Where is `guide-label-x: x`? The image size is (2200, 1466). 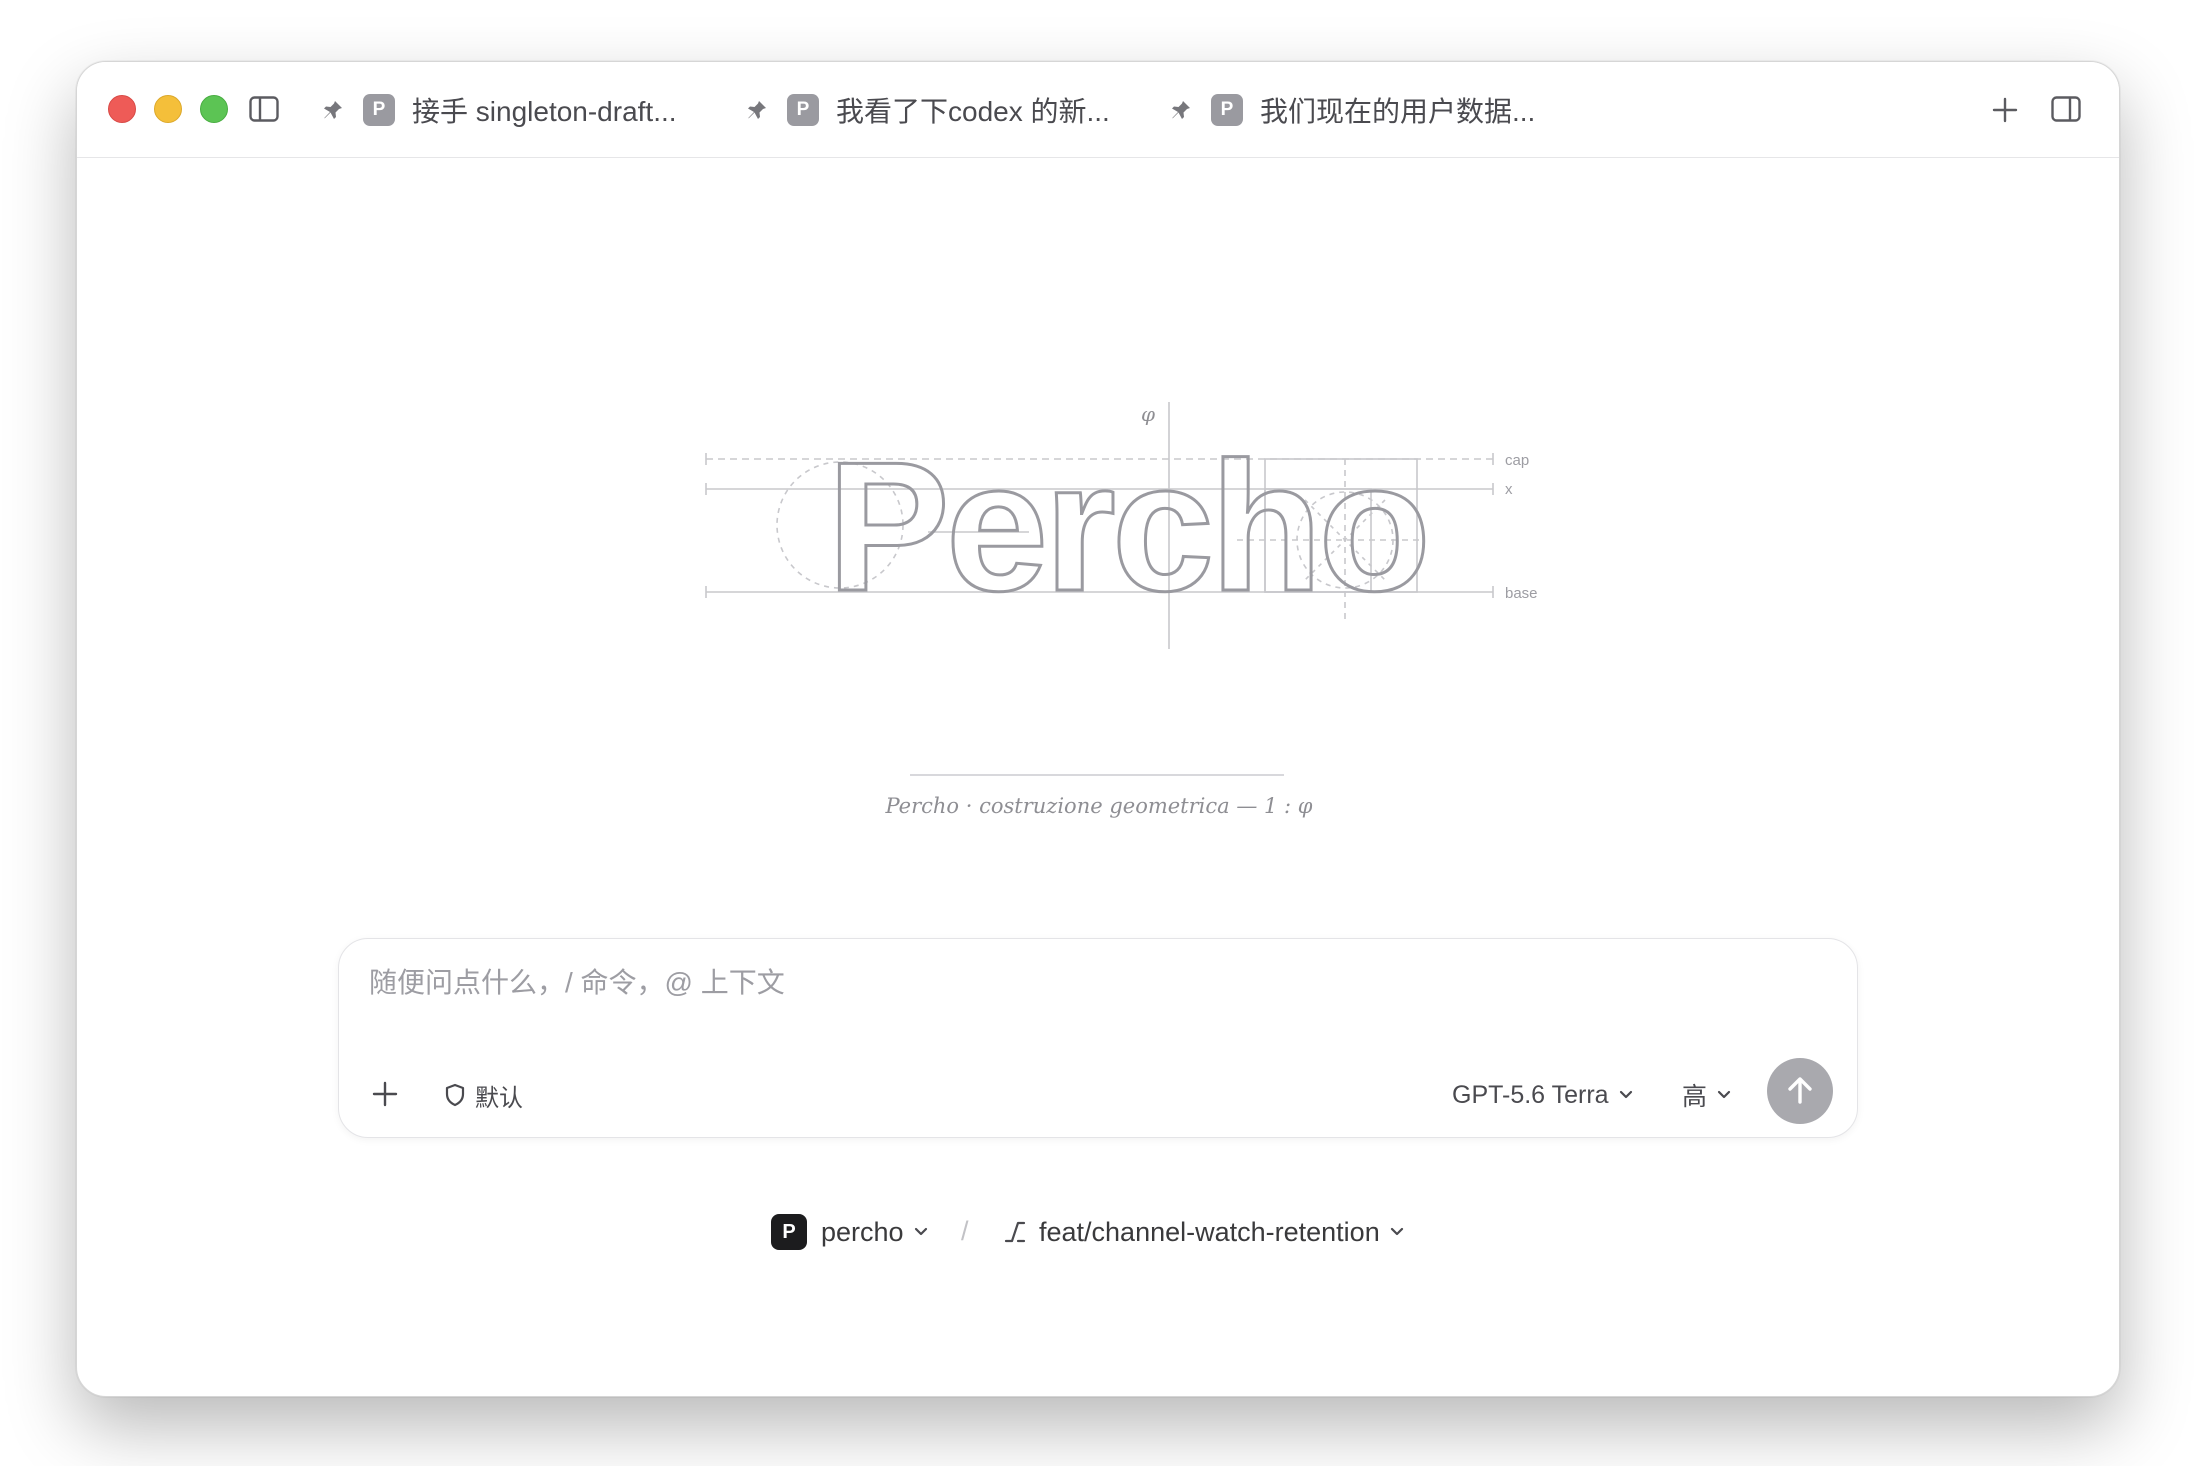
guide-label-x: x is located at coordinates (1509, 489).